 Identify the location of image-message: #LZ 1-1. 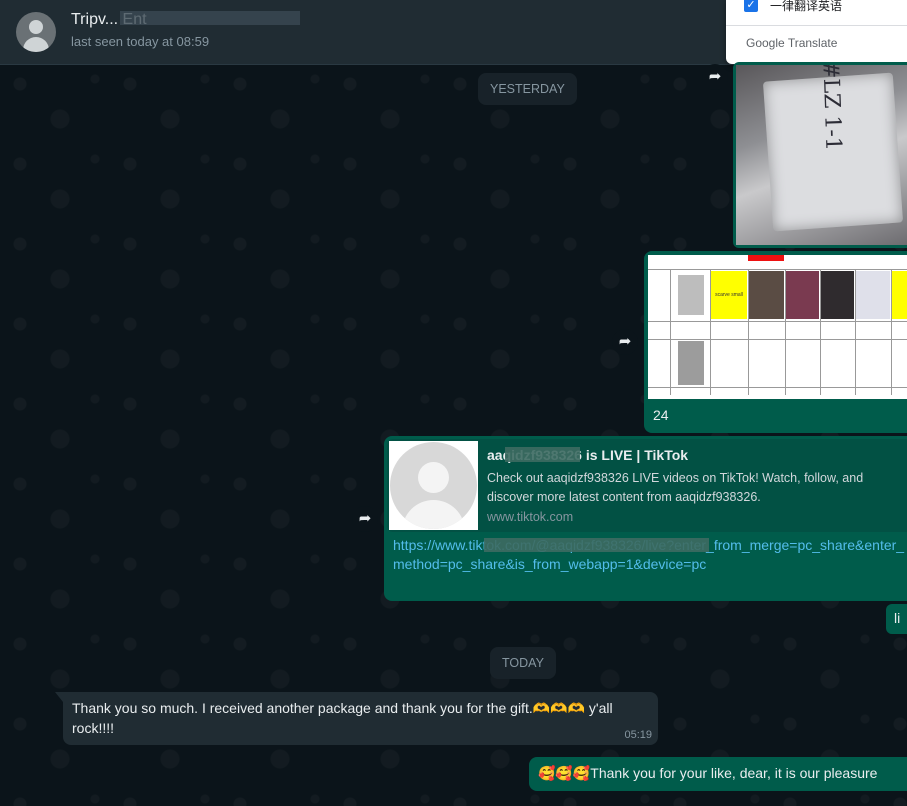
(820, 155).